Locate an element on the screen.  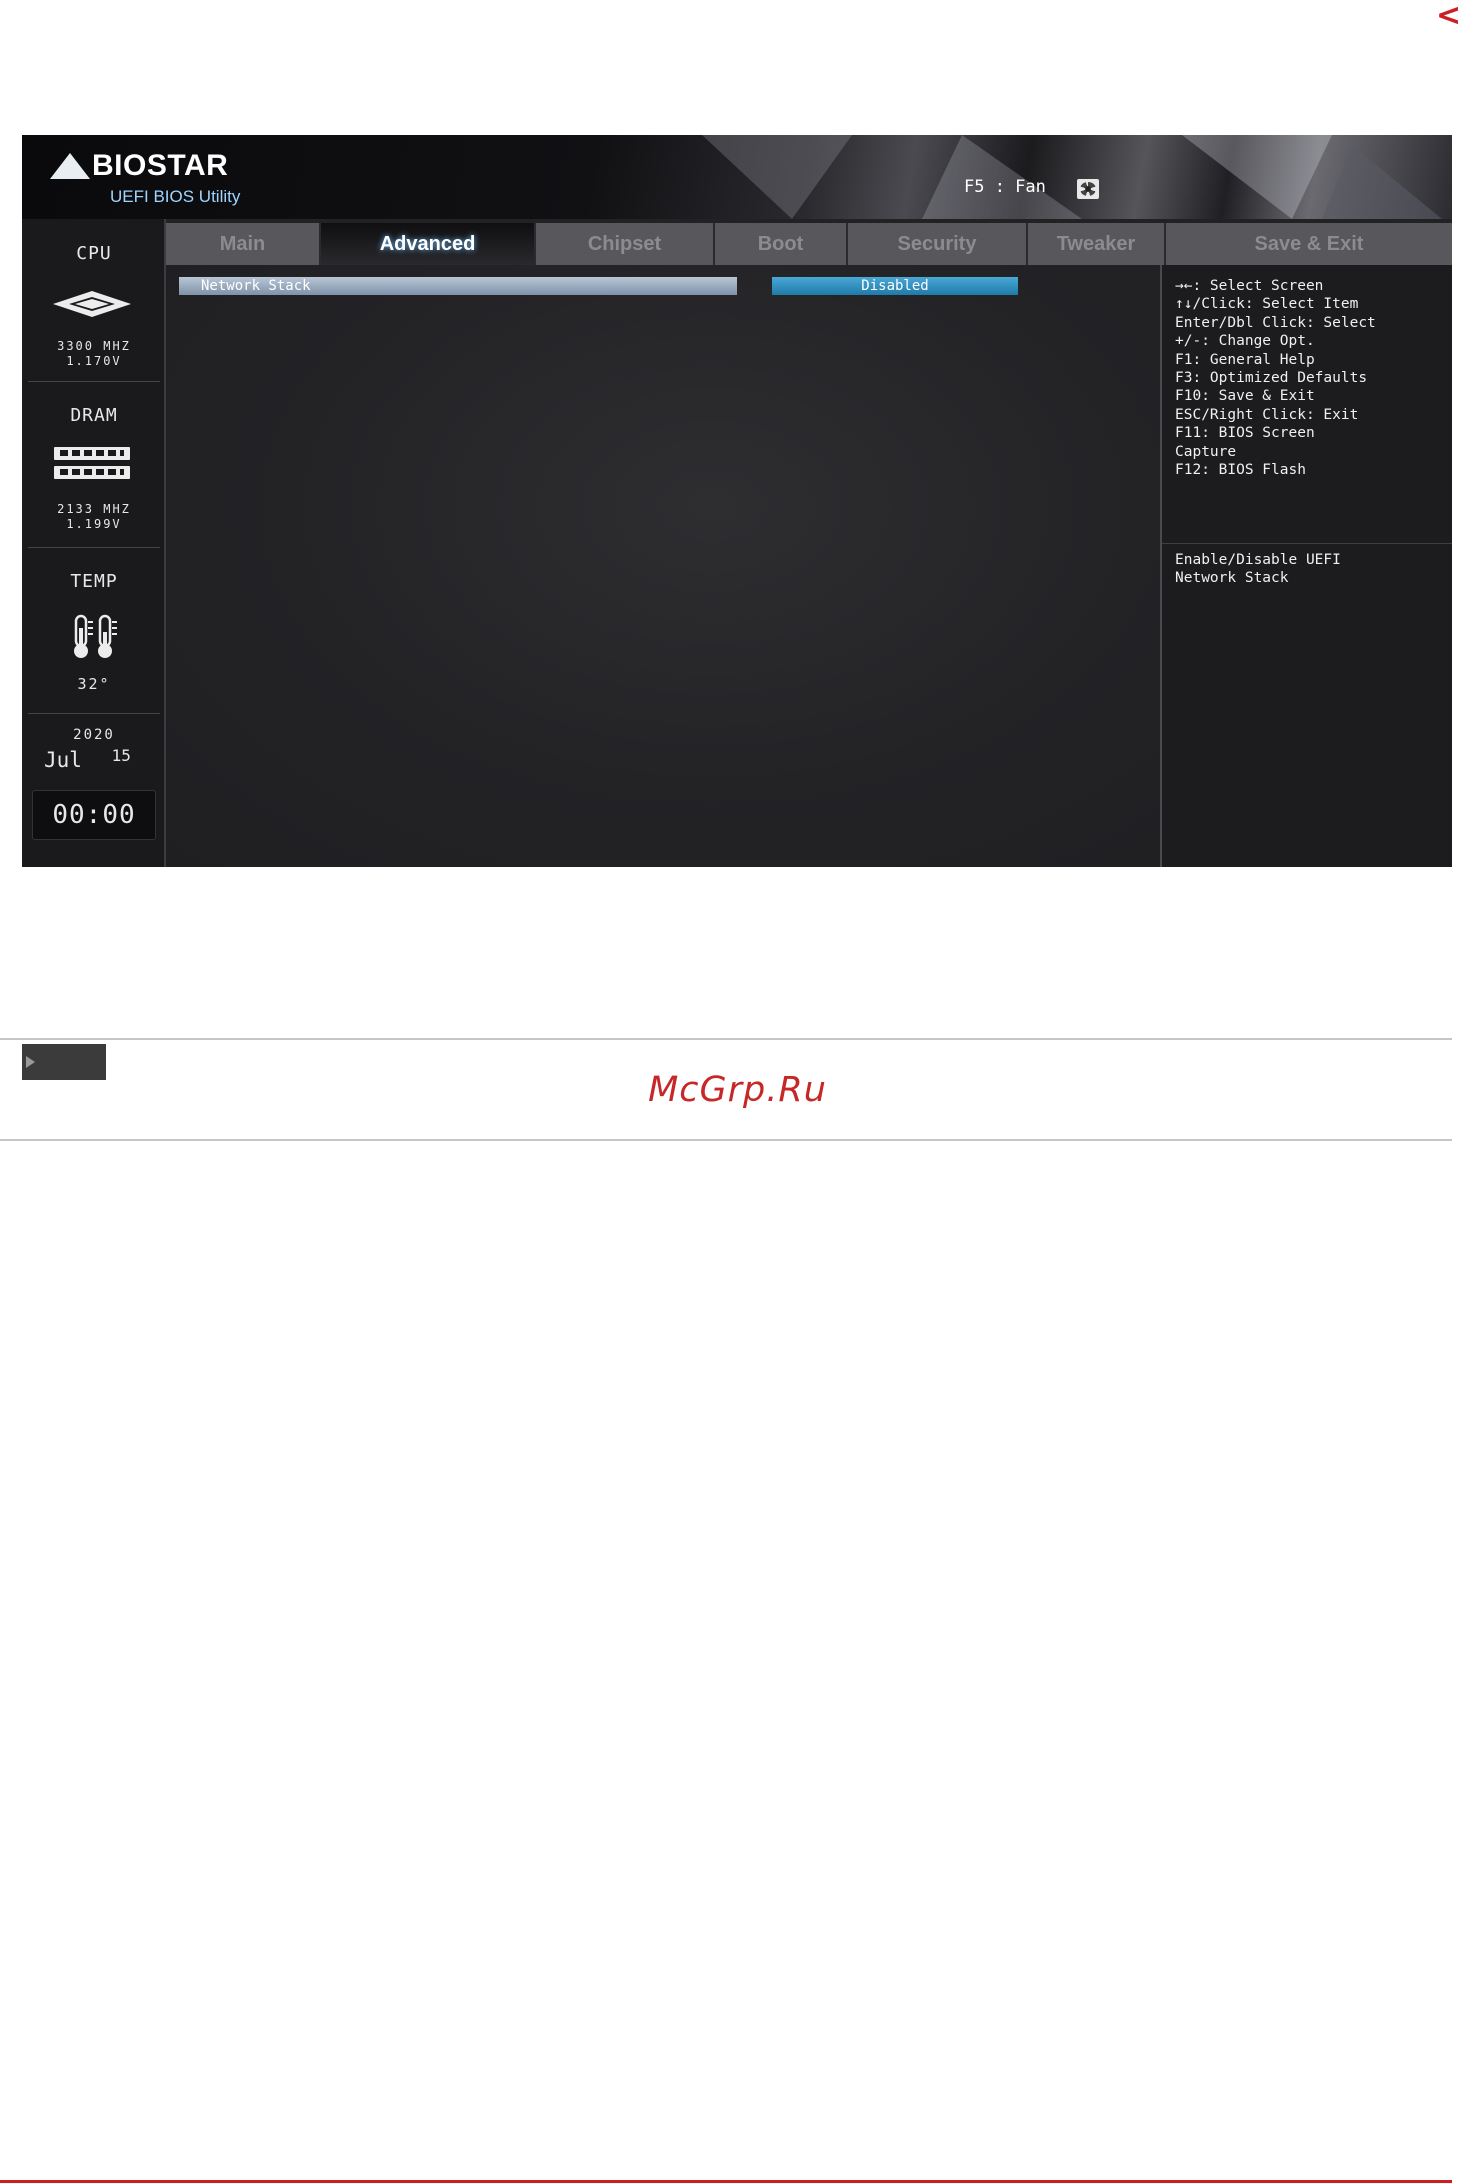
dram-frequency: 2133 MHZ is located at coordinates (94, 509).